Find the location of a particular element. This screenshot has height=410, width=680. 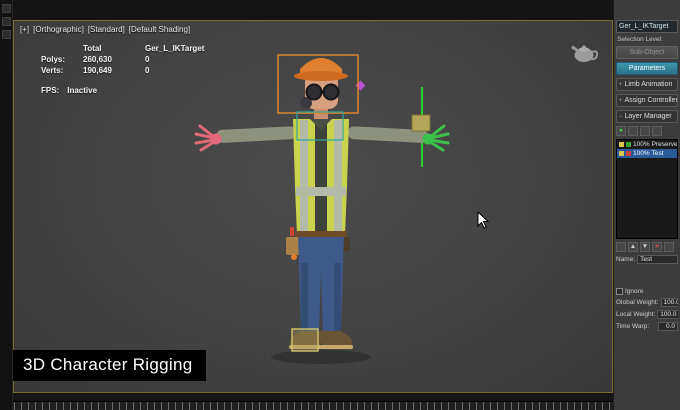

local-weight-field: 100.0 is located at coordinates (667, 314).